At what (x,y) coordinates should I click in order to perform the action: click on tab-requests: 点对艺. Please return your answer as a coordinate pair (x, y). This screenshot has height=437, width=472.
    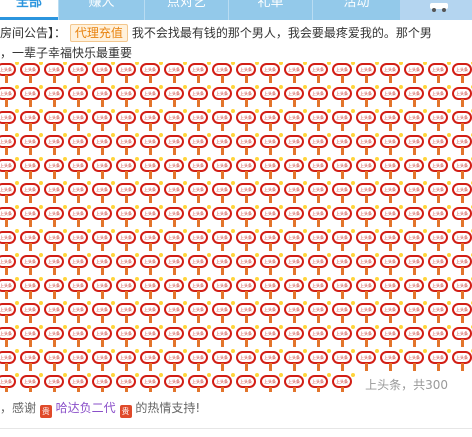
    Looking at the image, I should click on (186, 10).